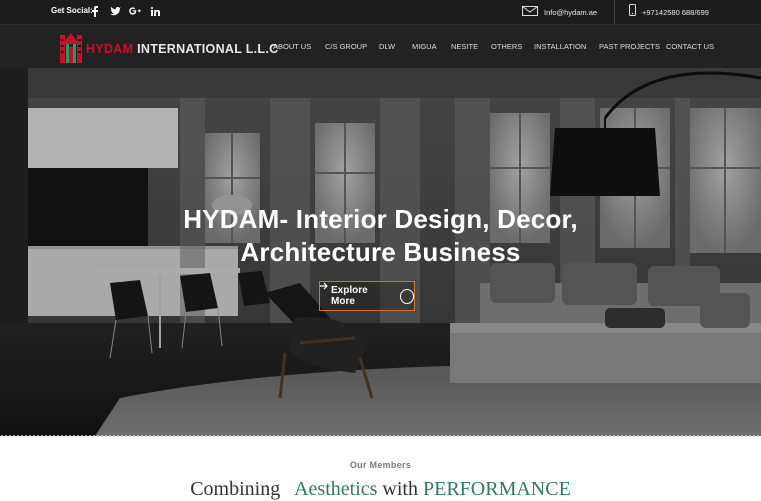 Image resolution: width=761 pixels, height=501 pixels. Describe the element at coordinates (206, 48) in the screenshot. I see `logo-rest: INTERNATIONAL L.L.C` at that location.